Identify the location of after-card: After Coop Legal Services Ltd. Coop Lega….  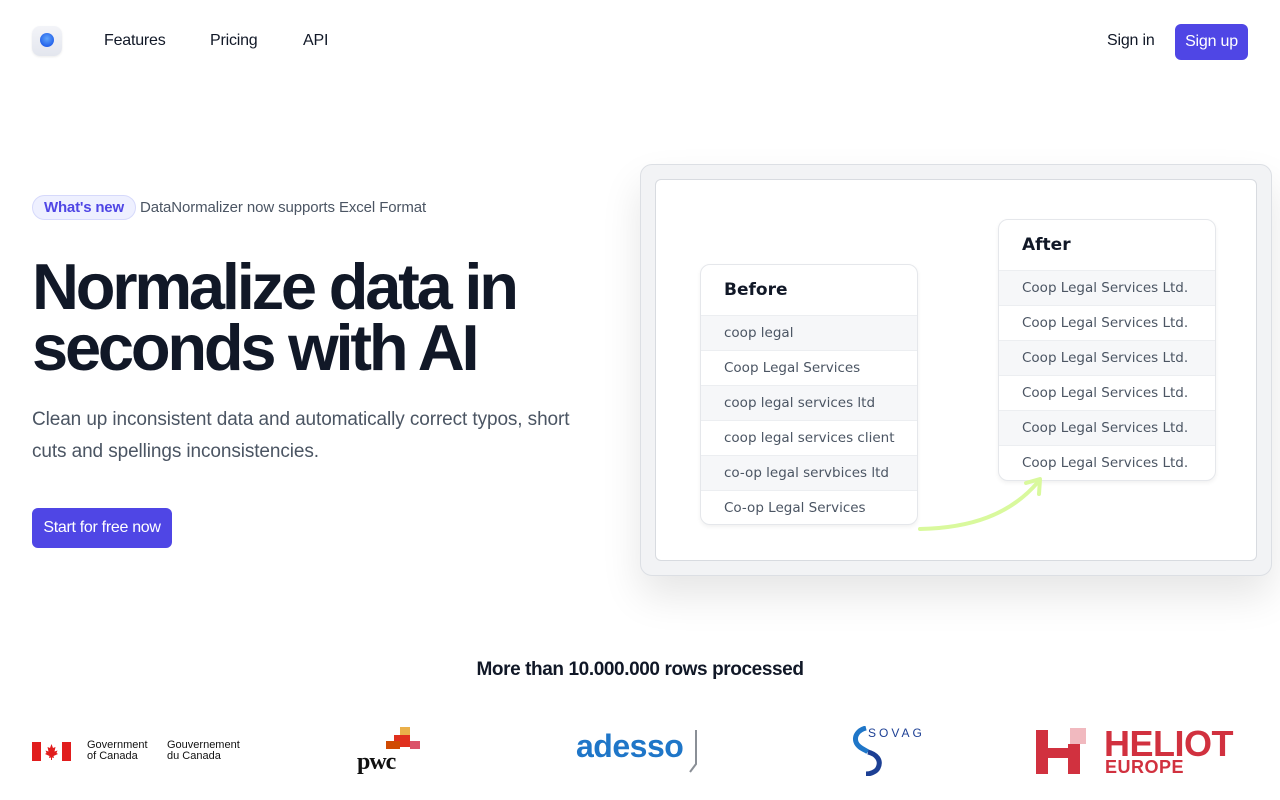
(1107, 350).